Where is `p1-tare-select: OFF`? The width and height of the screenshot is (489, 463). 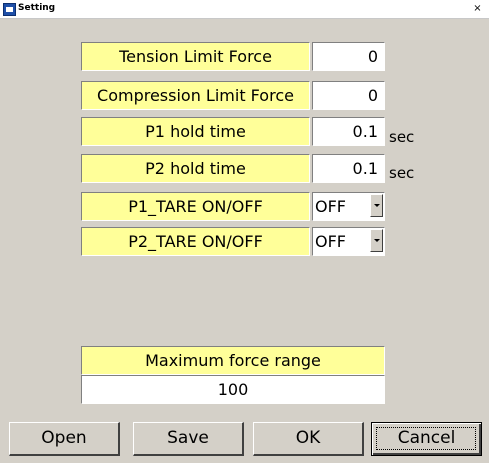 p1-tare-select: OFF is located at coordinates (348, 206).